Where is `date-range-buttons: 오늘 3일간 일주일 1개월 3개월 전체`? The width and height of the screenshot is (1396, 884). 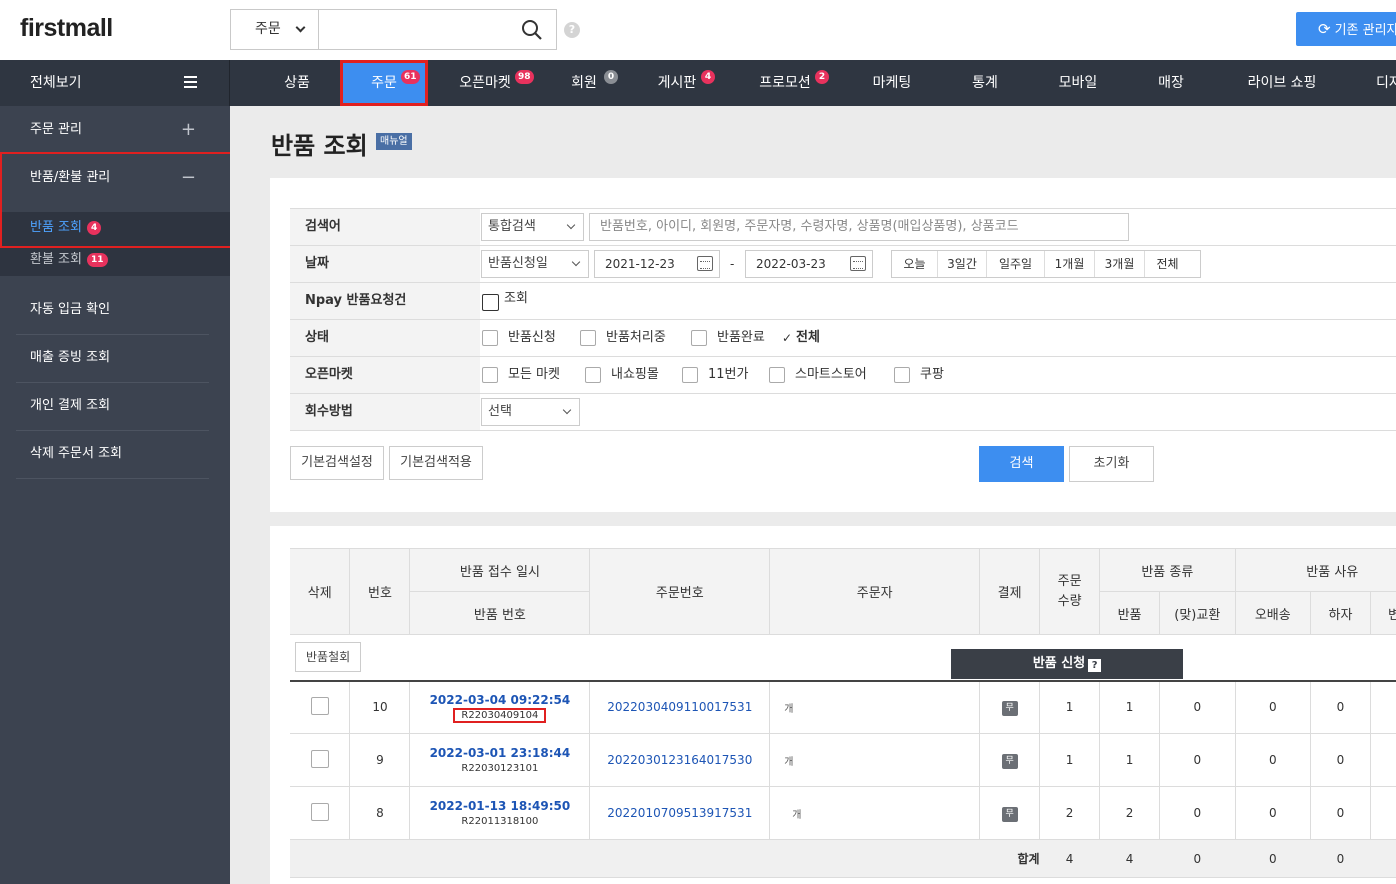 date-range-buttons: 오늘 3일간 일주일 1개월 3개월 전체 is located at coordinates (1046, 264).